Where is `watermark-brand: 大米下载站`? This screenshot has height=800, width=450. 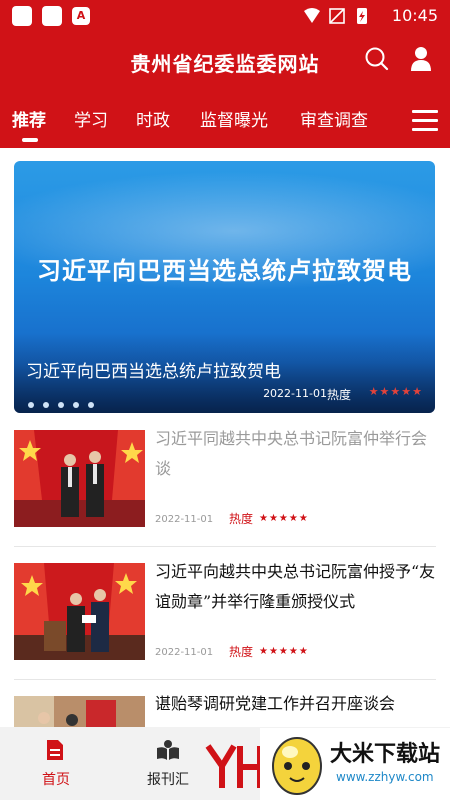 watermark-brand: 大米下载站 is located at coordinates (385, 754).